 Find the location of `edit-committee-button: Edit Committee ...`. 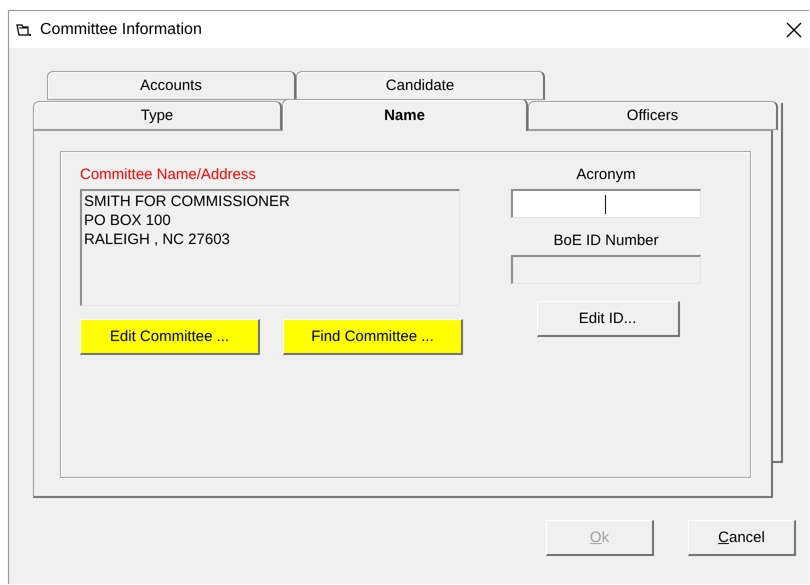

edit-committee-button: Edit Committee ... is located at coordinates (170, 337).